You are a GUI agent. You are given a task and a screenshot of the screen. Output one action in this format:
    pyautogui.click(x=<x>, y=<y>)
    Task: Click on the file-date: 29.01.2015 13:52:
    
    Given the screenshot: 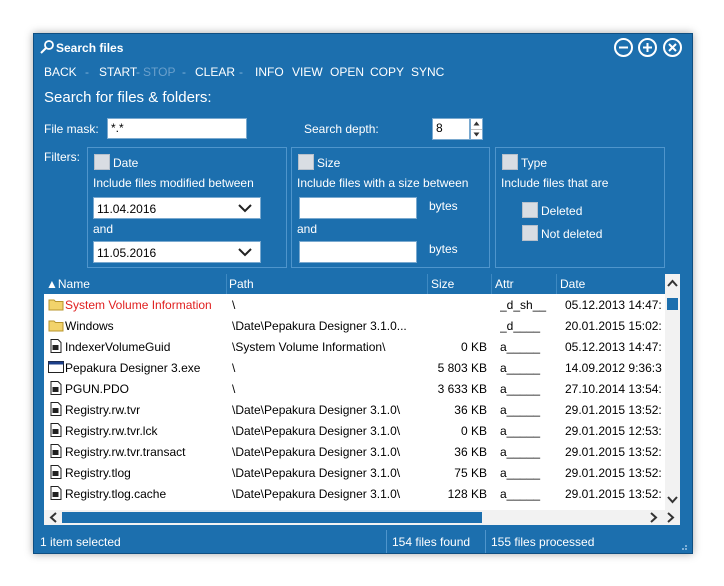 What is the action you would take?
    pyautogui.click(x=613, y=452)
    